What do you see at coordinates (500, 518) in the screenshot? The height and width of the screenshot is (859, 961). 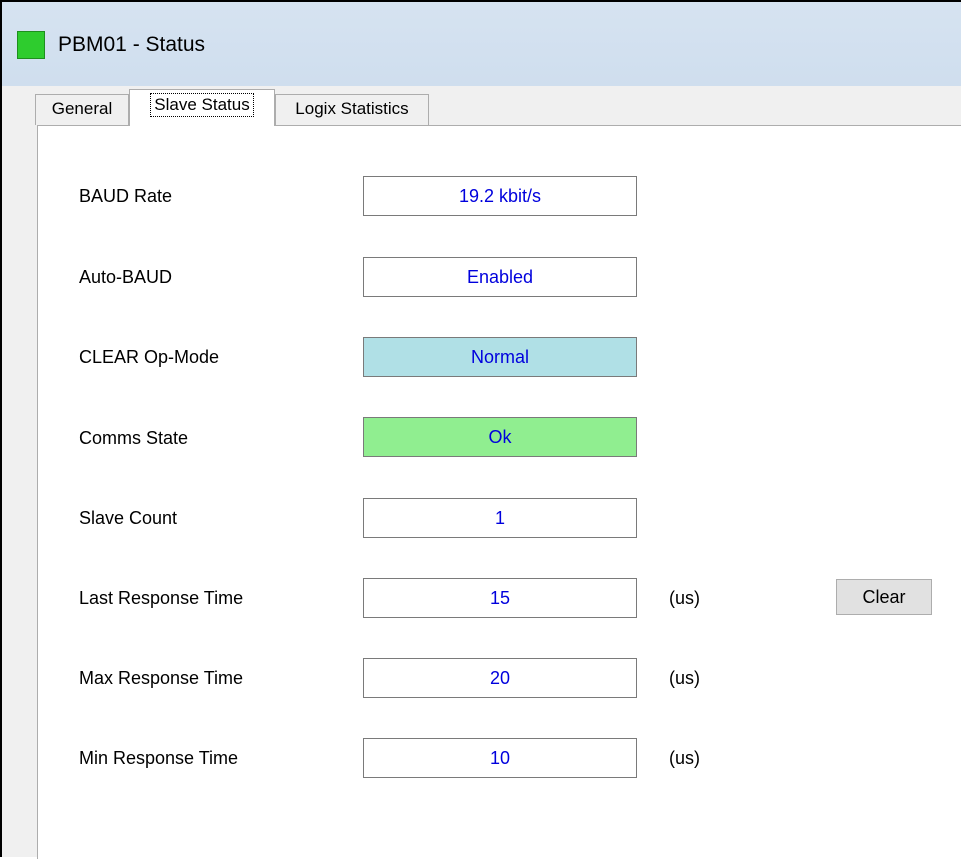 I see `slave-count-value: 1` at bounding box center [500, 518].